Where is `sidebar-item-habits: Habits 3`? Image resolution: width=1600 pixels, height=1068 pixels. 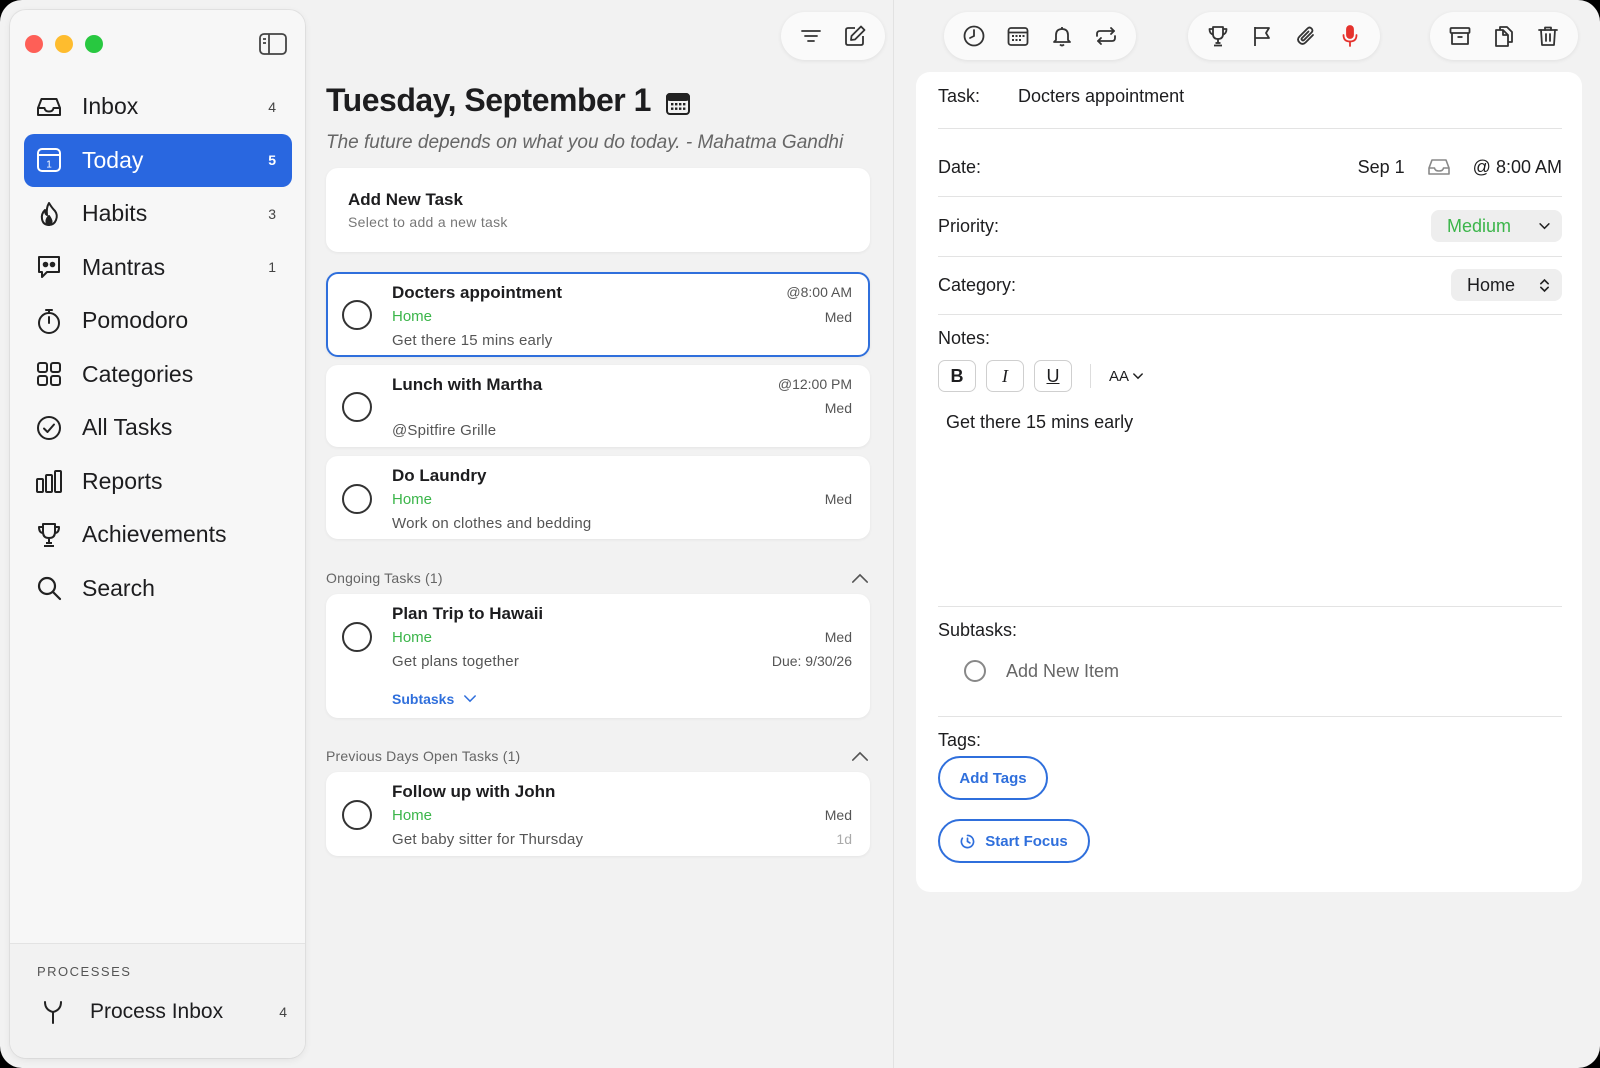 sidebar-item-habits: Habits 3 is located at coordinates (158, 213).